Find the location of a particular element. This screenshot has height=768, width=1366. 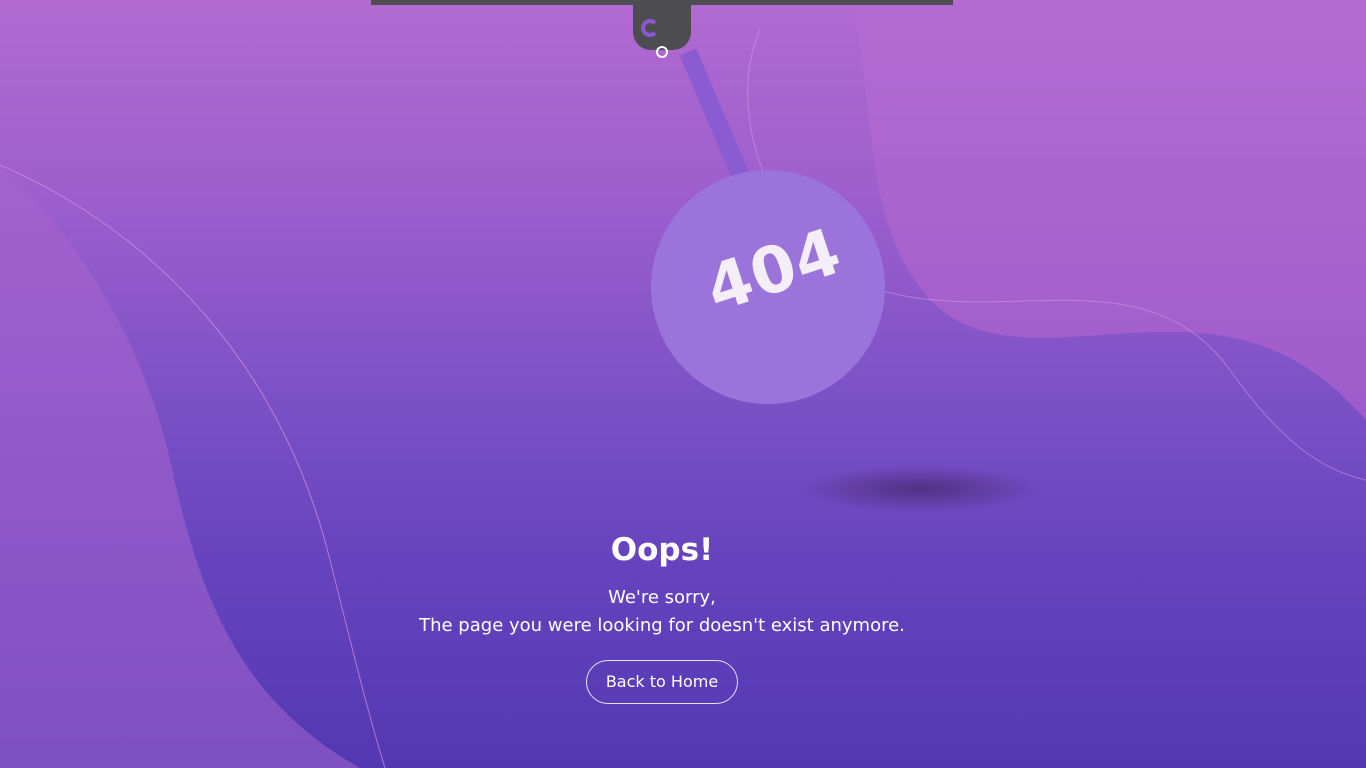

apology-text: We're sorry, is located at coordinates (662, 597).